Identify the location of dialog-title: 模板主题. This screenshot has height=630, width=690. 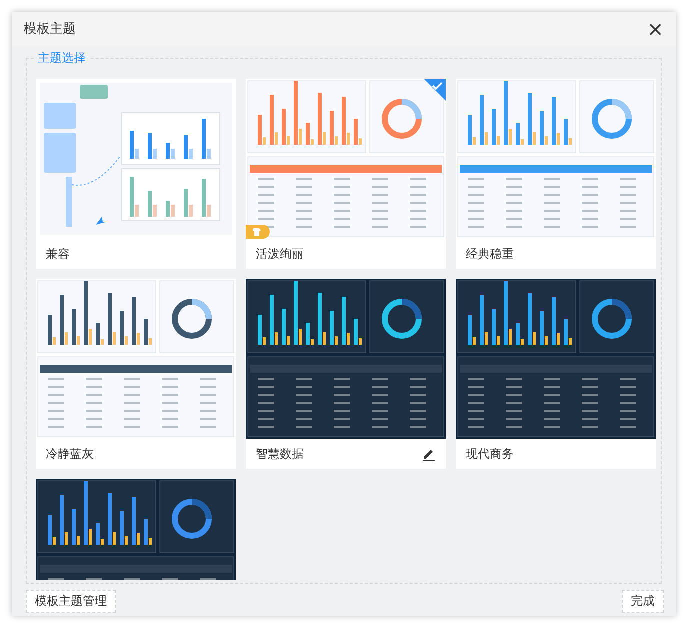
(50, 29).